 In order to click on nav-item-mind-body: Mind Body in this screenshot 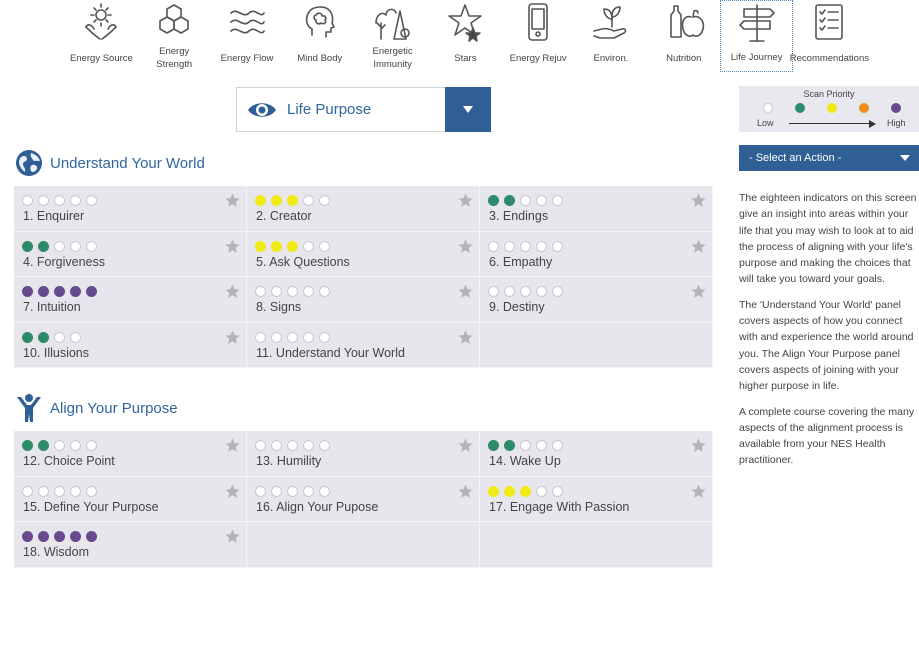, I will do `click(319, 36)`.